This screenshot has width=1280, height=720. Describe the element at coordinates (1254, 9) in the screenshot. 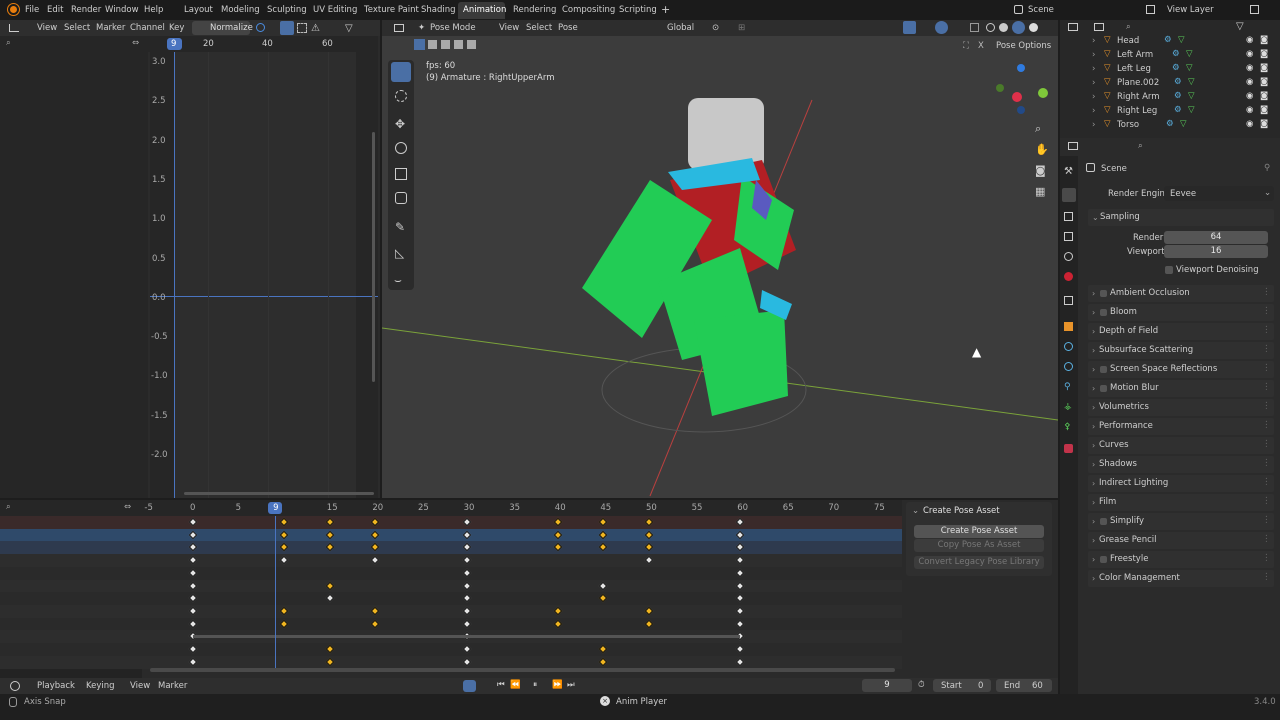

I see `new-window-icon` at that location.